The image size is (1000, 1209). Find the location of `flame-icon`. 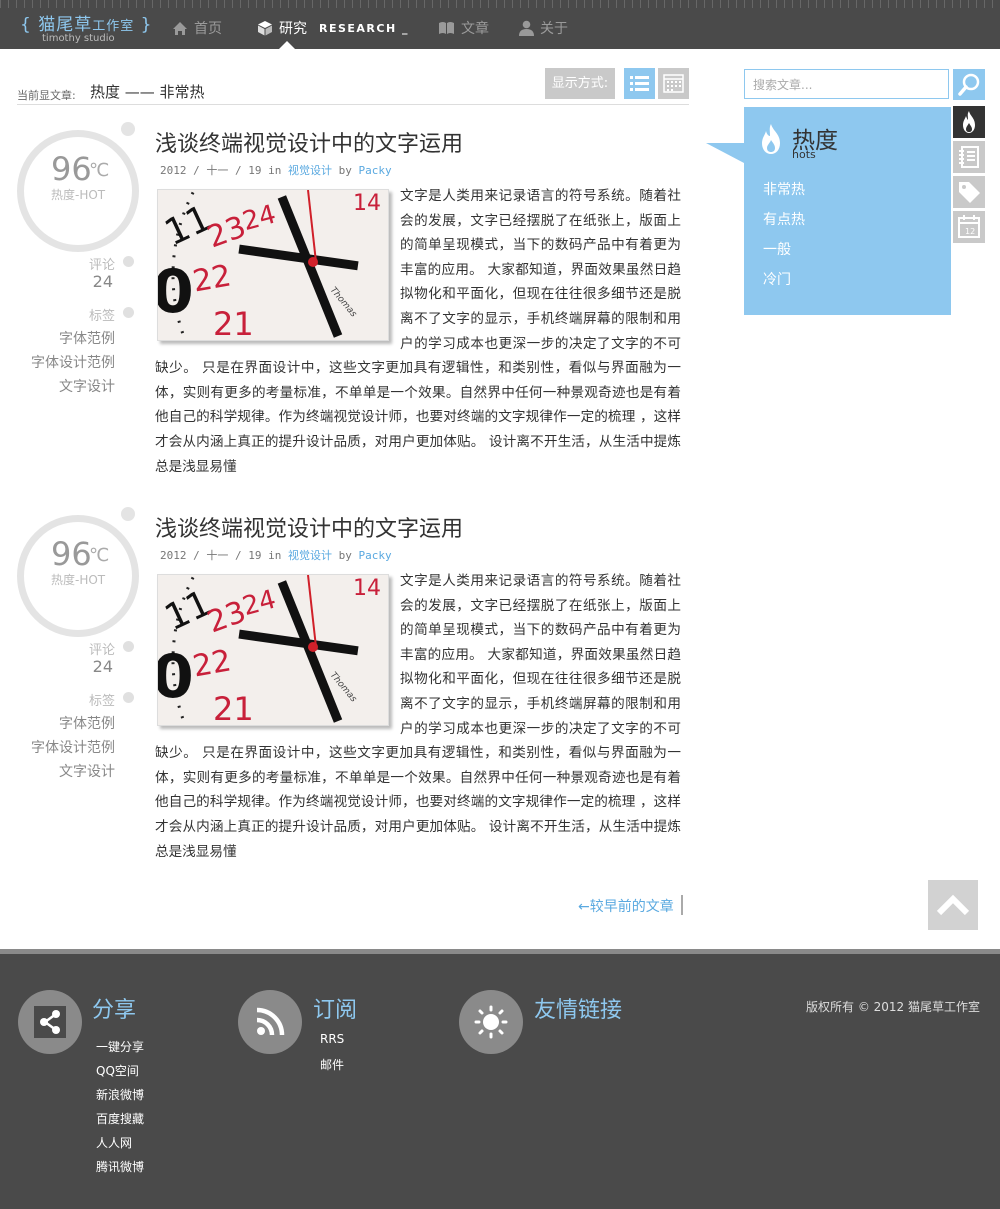

flame-icon is located at coordinates (771, 139).